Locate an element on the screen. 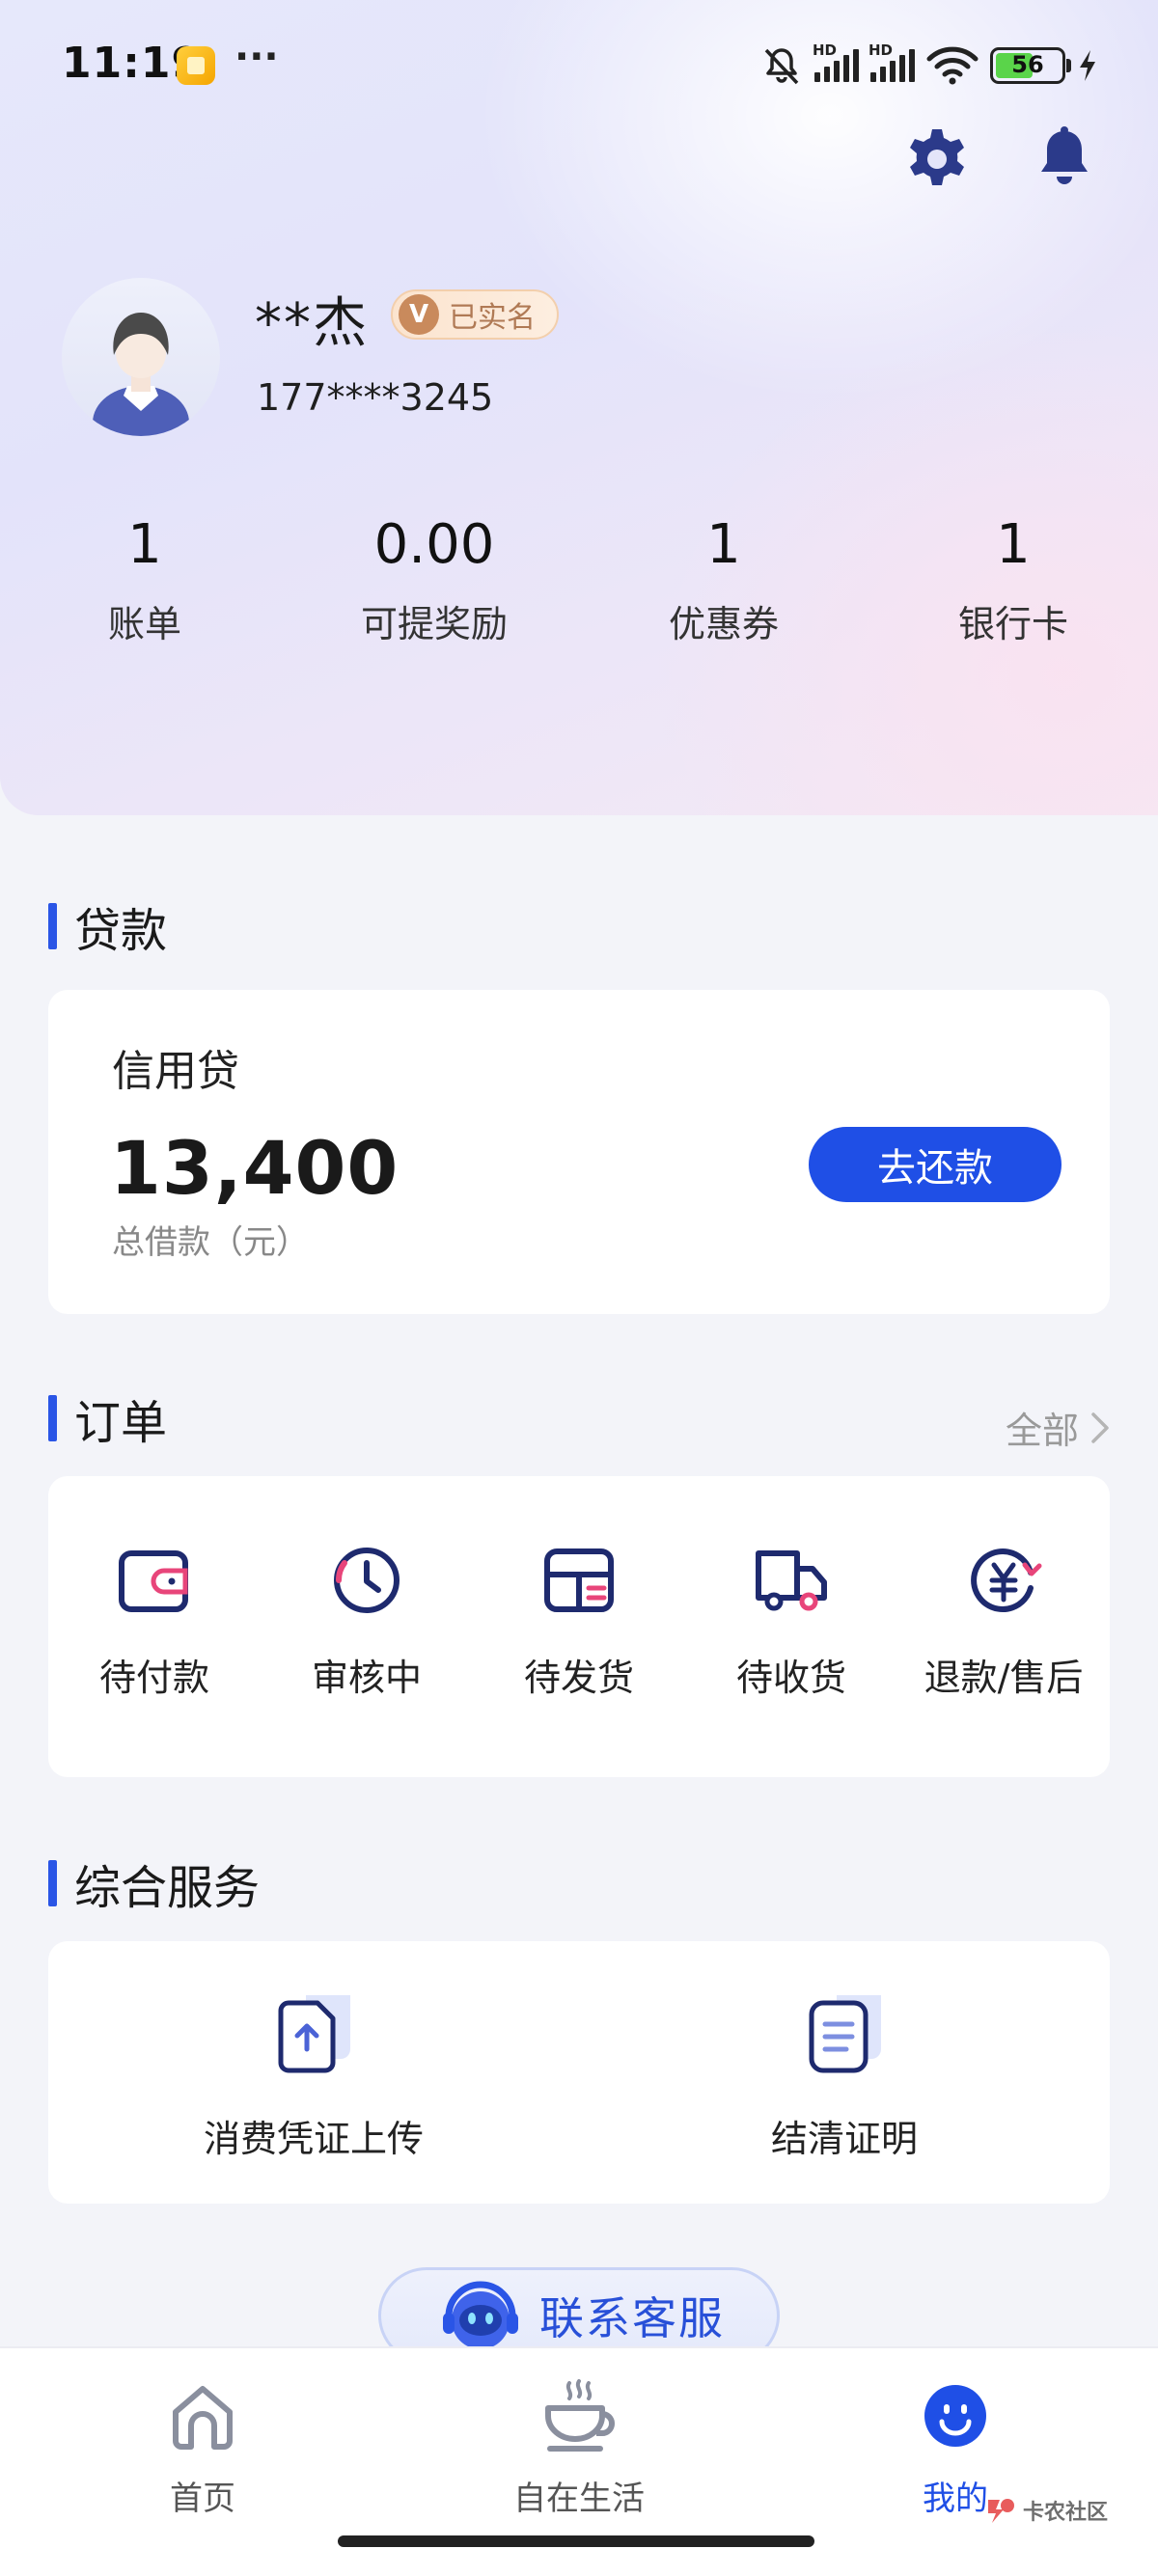 Image resolution: width=1158 pixels, height=2576 pixels. notification-bell-icon is located at coordinates (1064, 159).